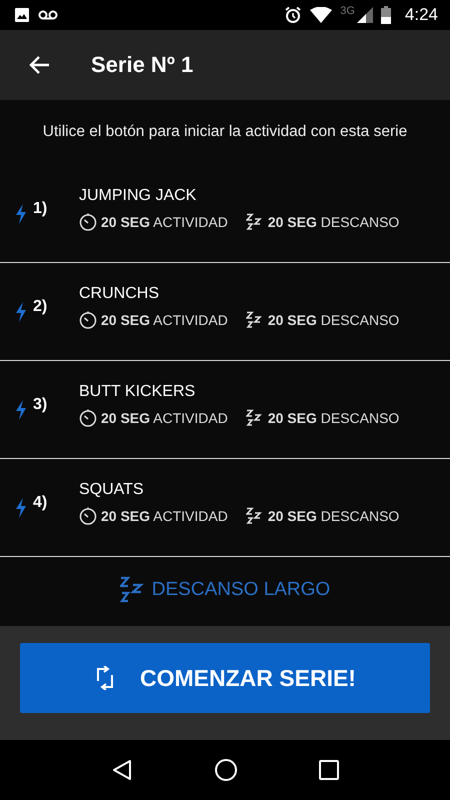  Describe the element at coordinates (137, 391) in the screenshot. I see `exercise-name: BUTT KICKERS` at that location.